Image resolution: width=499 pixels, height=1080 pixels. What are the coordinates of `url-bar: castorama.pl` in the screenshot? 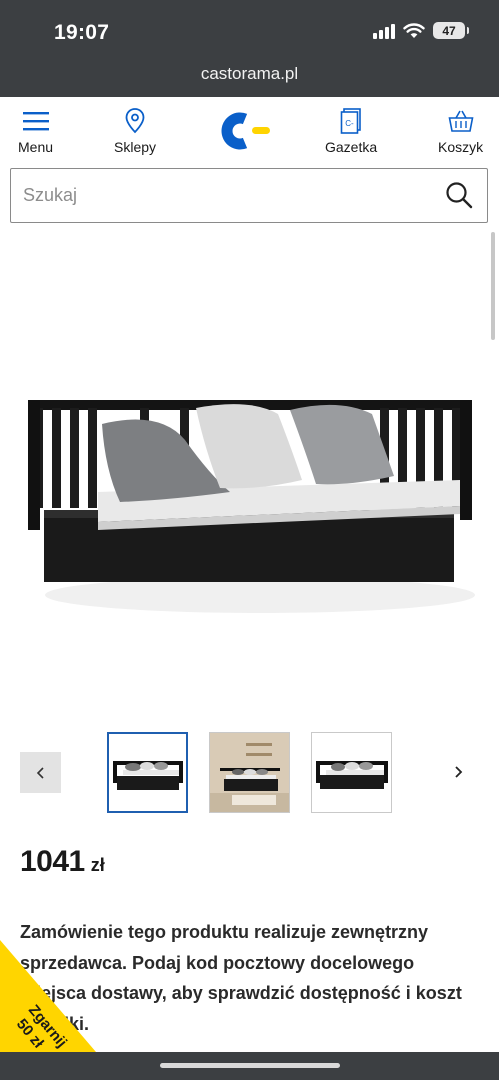 It's located at (249, 74).